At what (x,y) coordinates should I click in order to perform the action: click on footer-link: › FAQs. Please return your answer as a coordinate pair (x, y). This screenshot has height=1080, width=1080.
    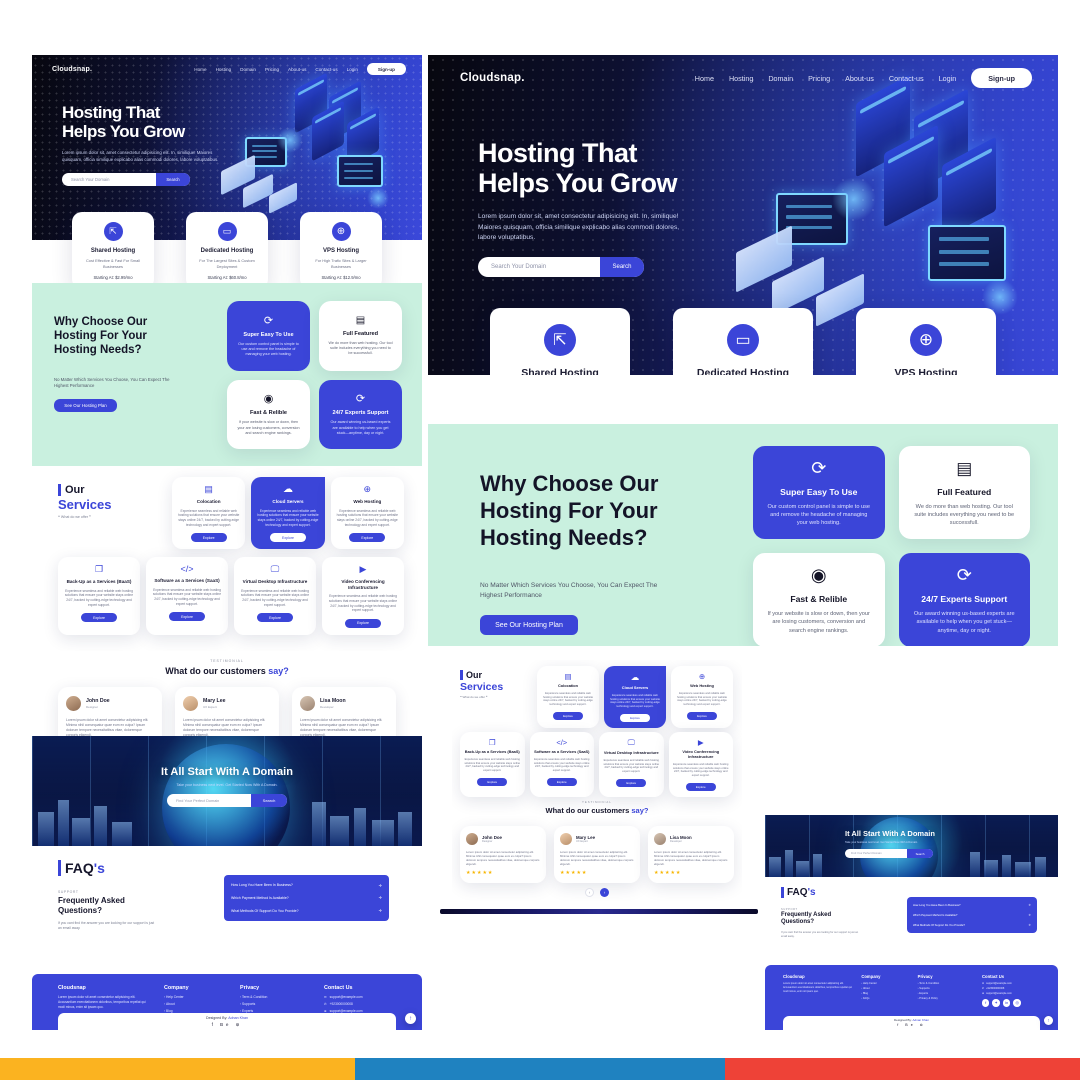
    Looking at the image, I should click on (885, 998).